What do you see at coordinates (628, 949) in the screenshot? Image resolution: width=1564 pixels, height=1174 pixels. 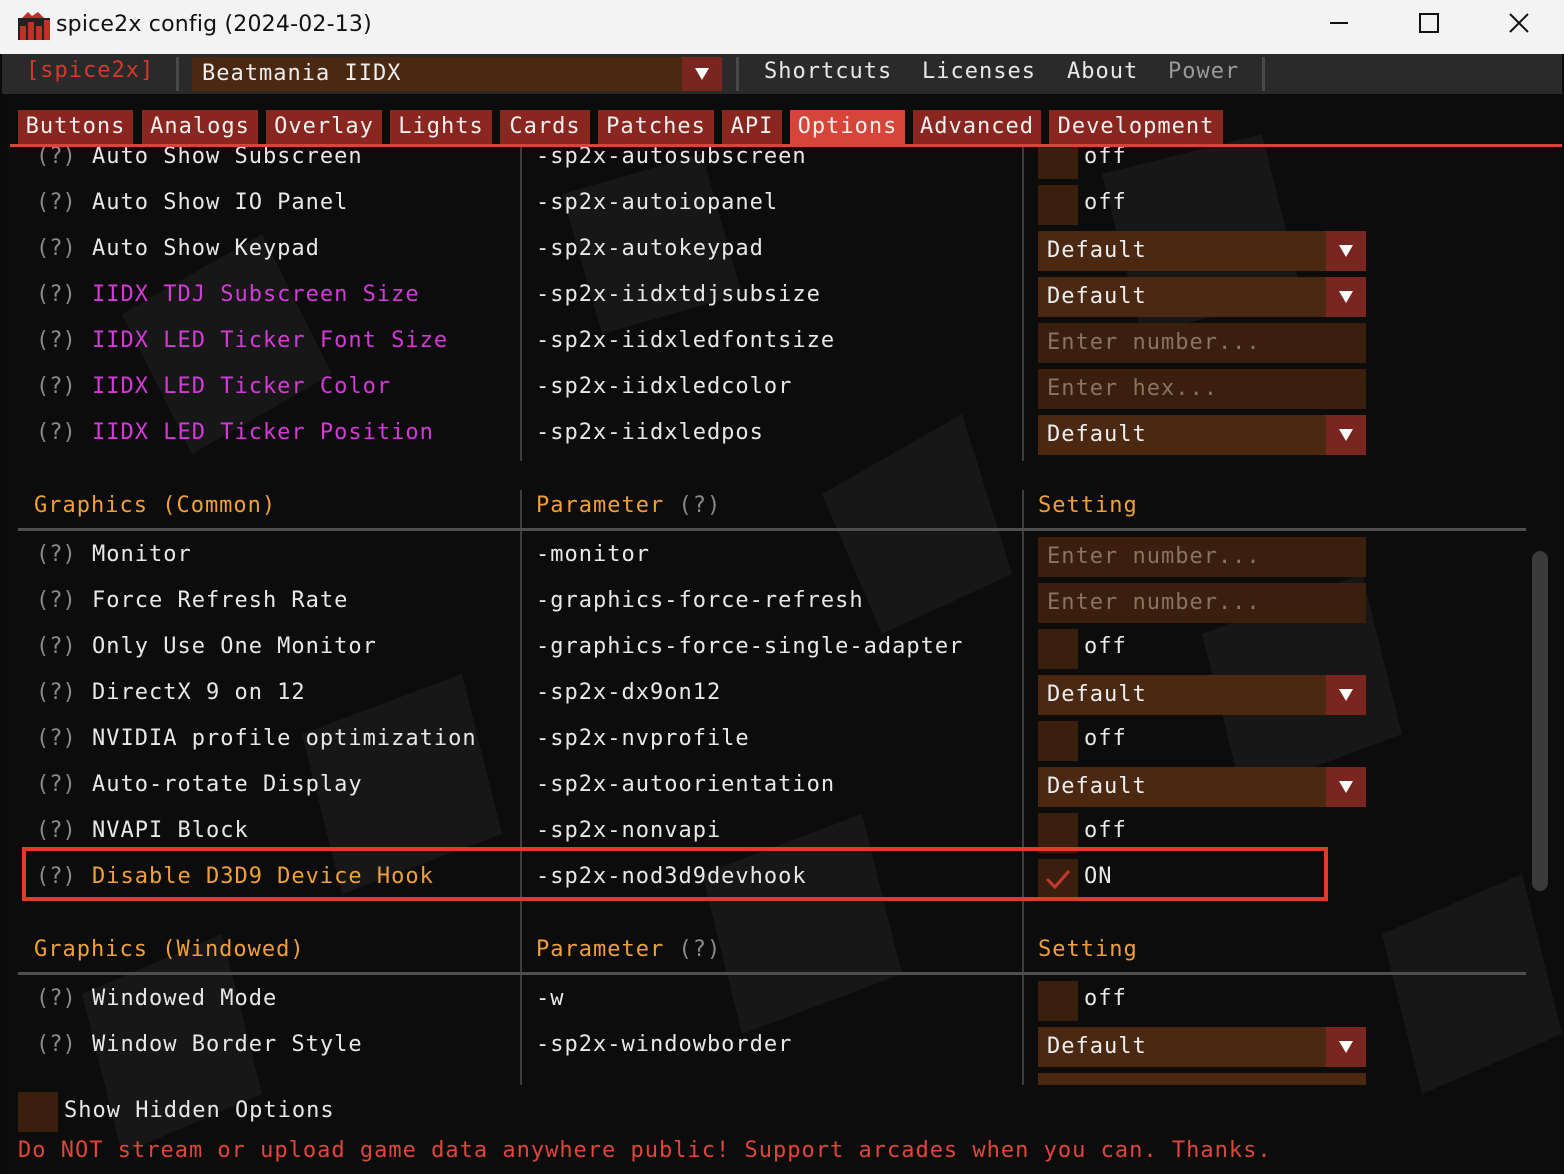 I see `section-param-header: Parameter (?)` at bounding box center [628, 949].